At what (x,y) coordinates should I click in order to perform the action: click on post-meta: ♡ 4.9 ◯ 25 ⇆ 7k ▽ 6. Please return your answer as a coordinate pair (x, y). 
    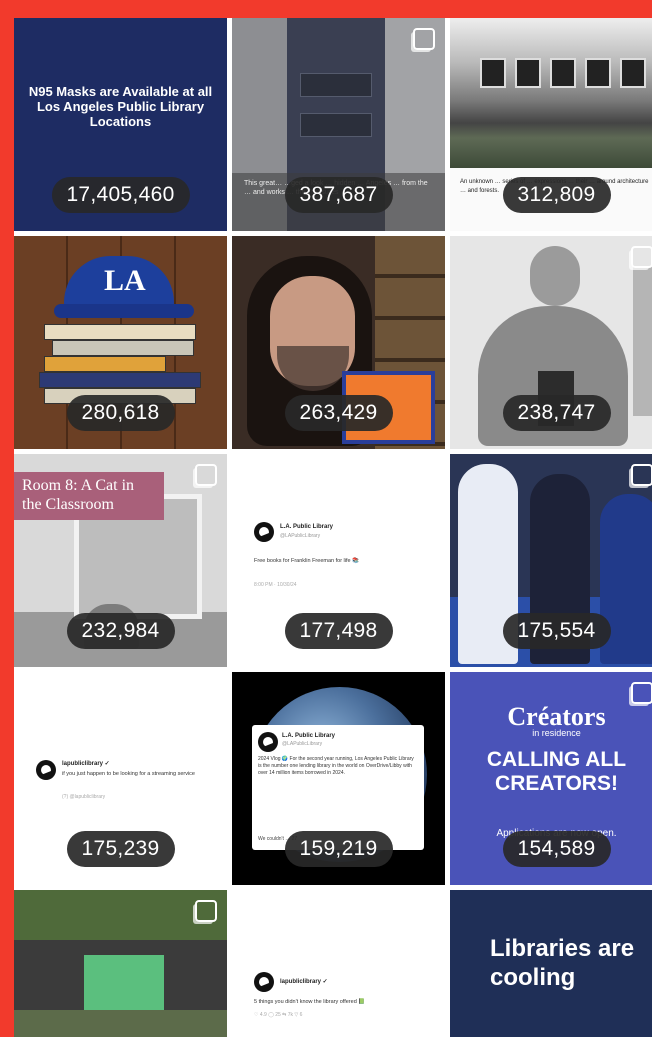
    Looking at the image, I should click on (278, 1015).